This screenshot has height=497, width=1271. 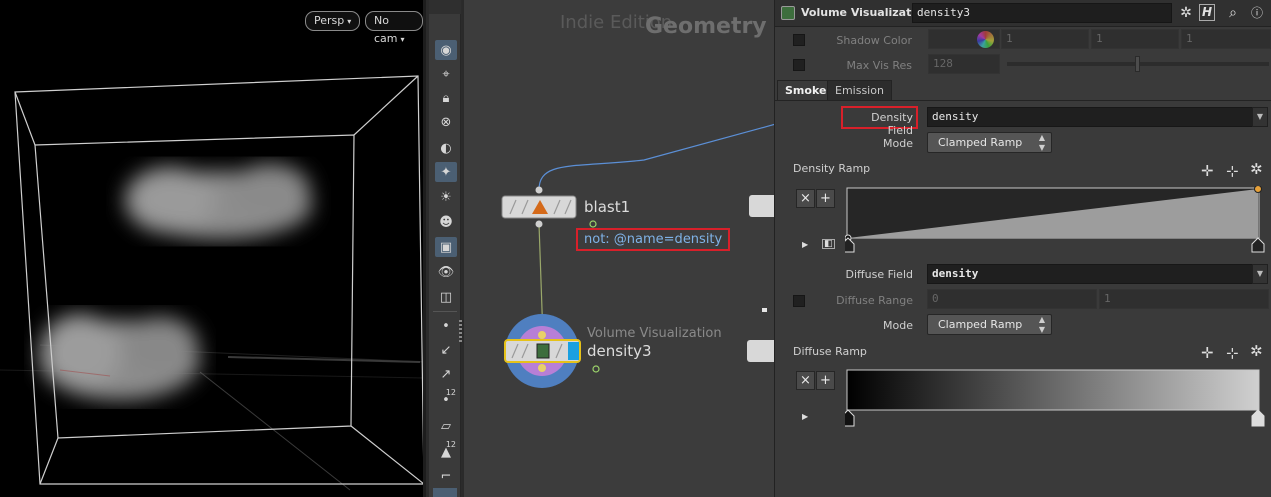 I want to click on headlight-icon: ☀, so click(x=446, y=197).